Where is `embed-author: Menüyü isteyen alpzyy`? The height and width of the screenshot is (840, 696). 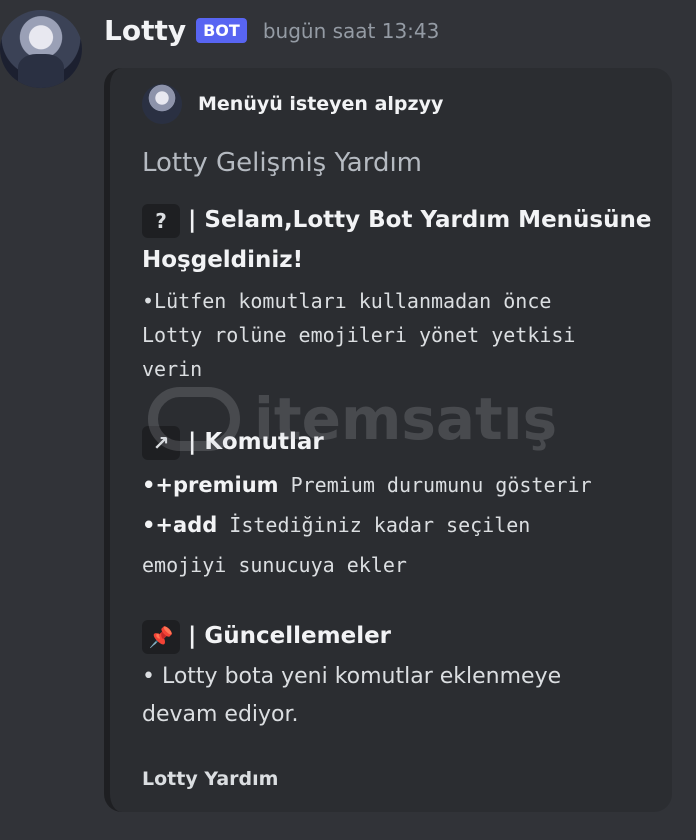 embed-author: Menüyü isteyen alpzyy is located at coordinates (292, 104).